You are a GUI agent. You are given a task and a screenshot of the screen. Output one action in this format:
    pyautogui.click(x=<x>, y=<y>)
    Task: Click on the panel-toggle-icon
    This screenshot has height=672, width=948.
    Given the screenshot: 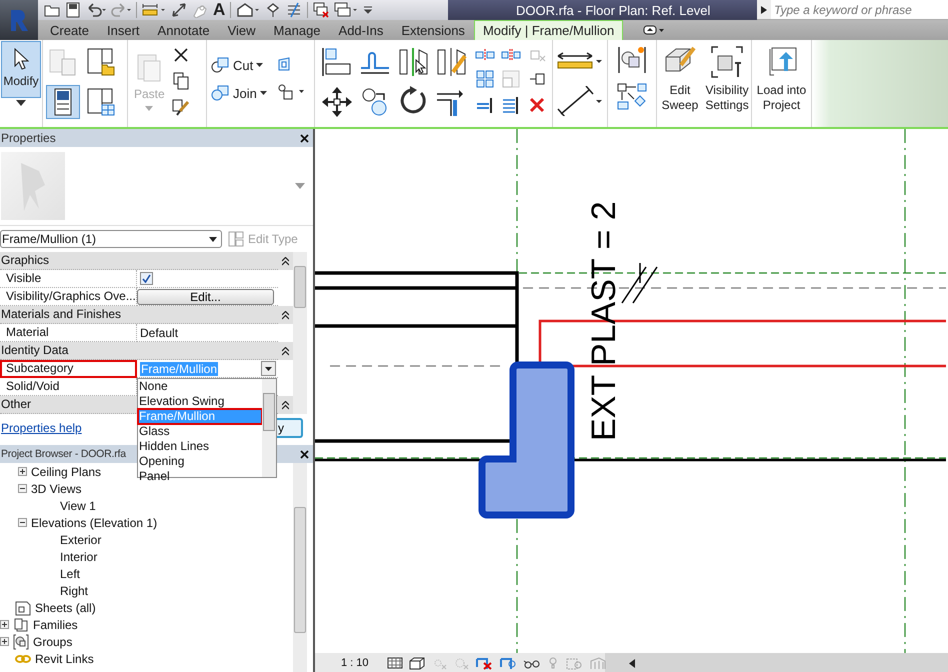 What is the action you would take?
    pyautogui.click(x=654, y=30)
    